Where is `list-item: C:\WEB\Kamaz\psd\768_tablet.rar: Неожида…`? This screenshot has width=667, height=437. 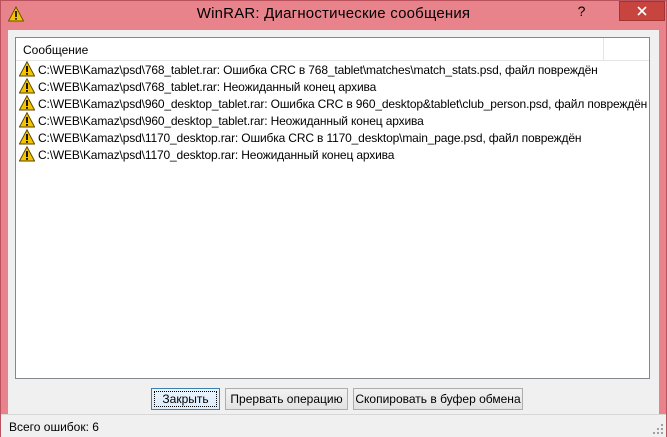
list-item: C:\WEB\Kamaz\psd\768_tablet.rar: Неожида… is located at coordinates (332, 86).